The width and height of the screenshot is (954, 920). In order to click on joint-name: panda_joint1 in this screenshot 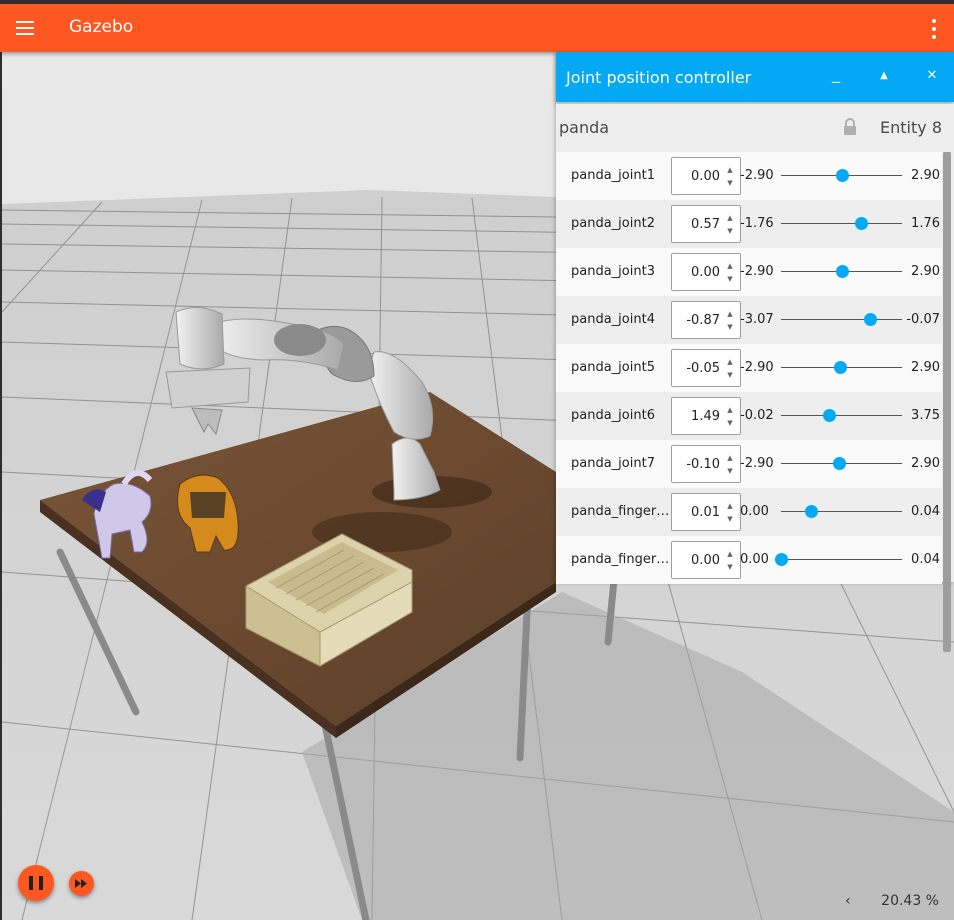, I will do `click(613, 175)`.